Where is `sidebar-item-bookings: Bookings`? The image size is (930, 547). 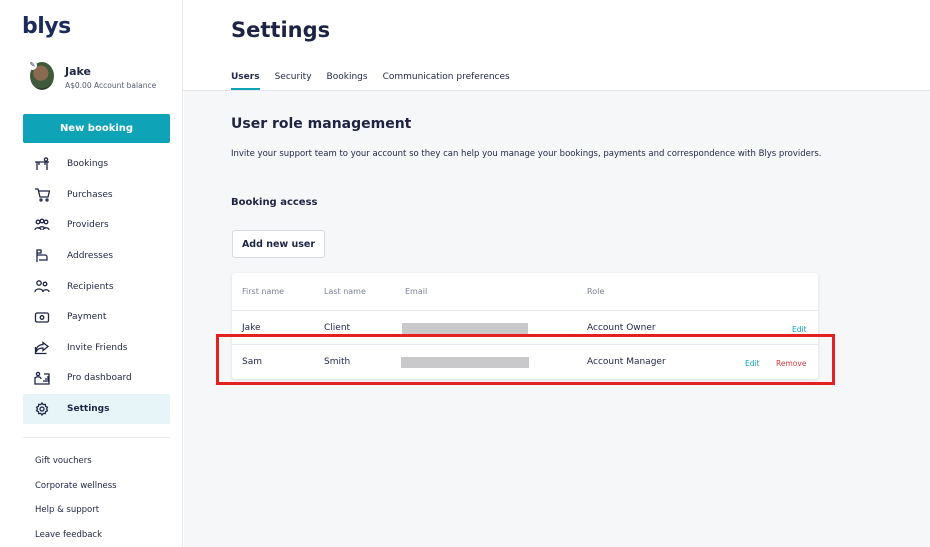
sidebar-item-bookings: Bookings is located at coordinates (96, 164).